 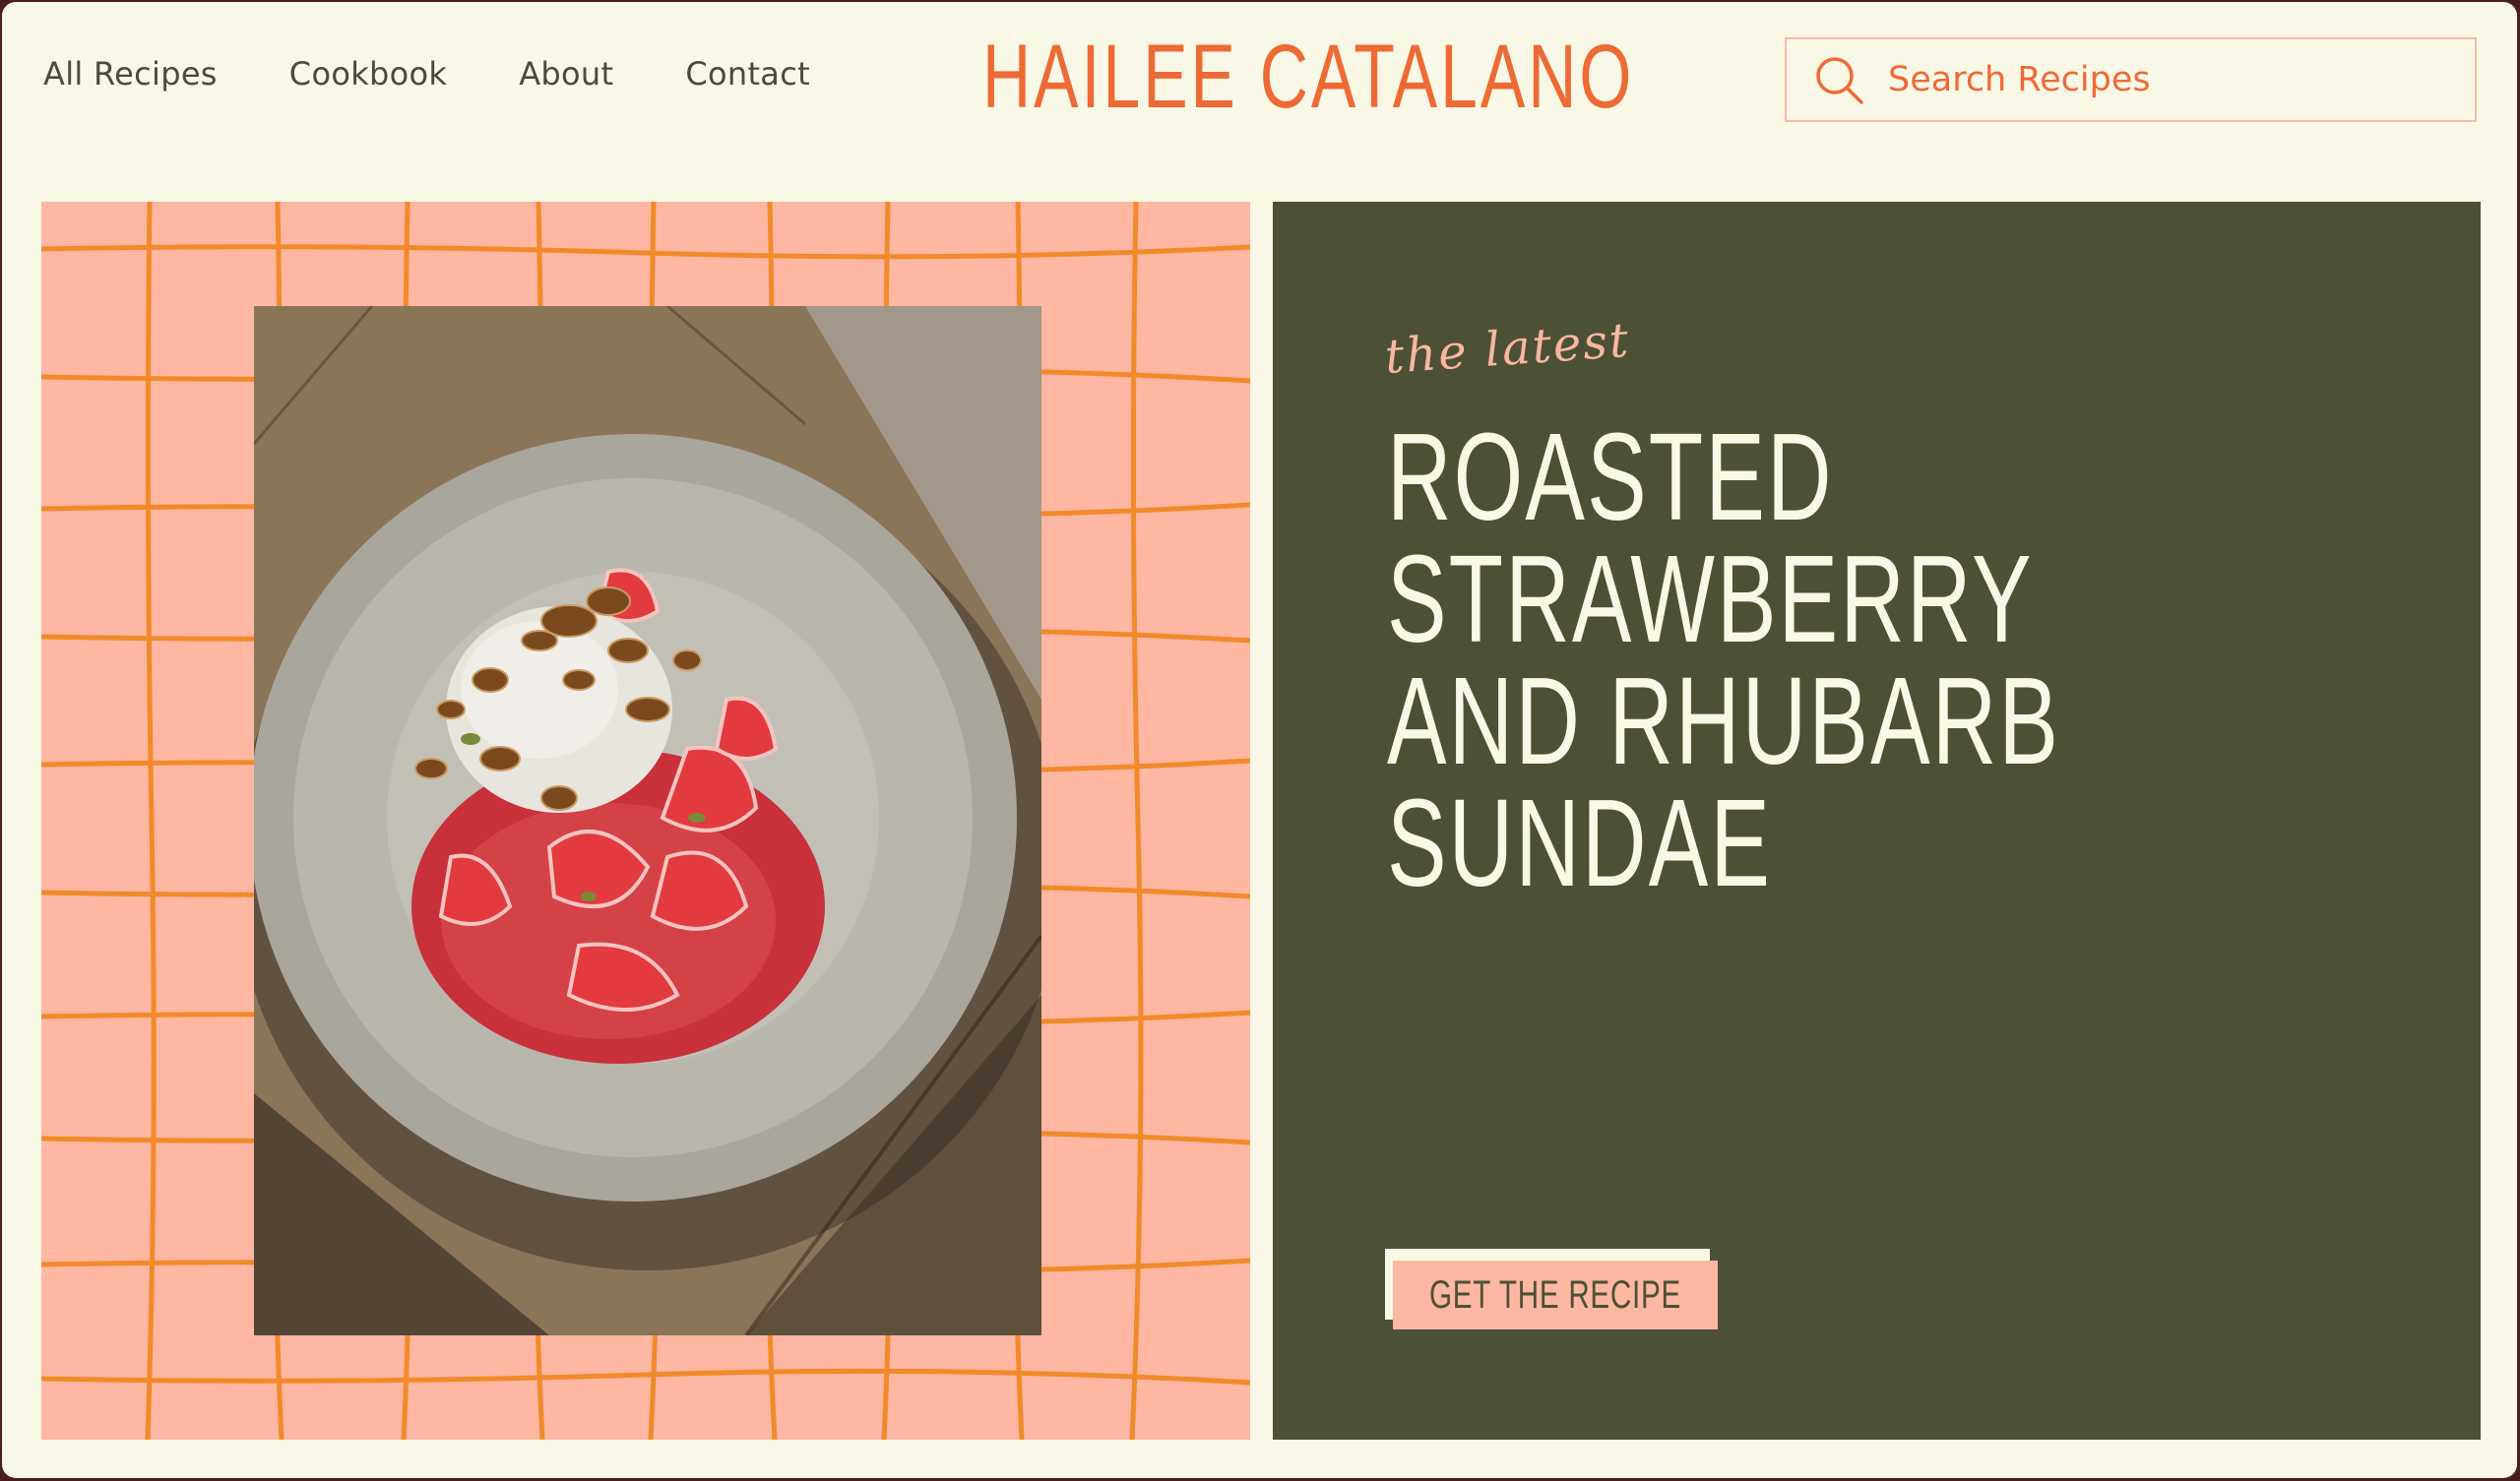 What do you see at coordinates (2163, 79) in the screenshot?
I see `search-input` at bounding box center [2163, 79].